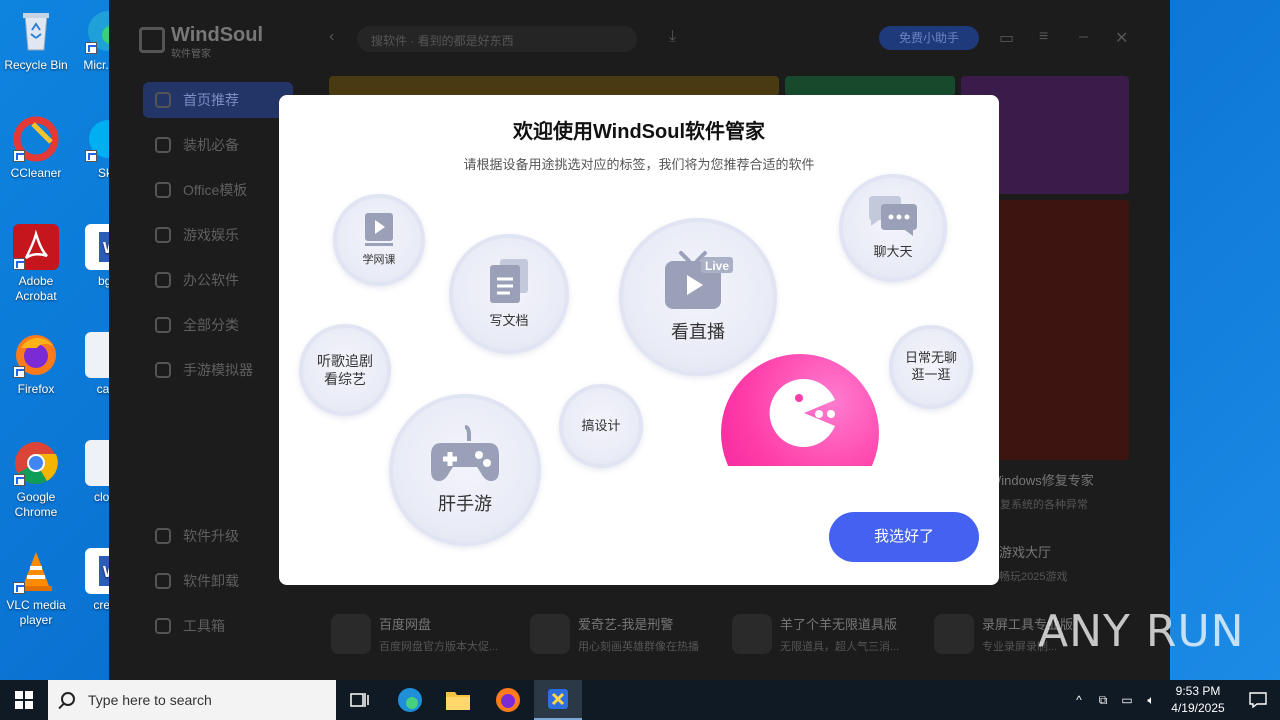  I want to click on taskbar-windsoul, so click(558, 700).